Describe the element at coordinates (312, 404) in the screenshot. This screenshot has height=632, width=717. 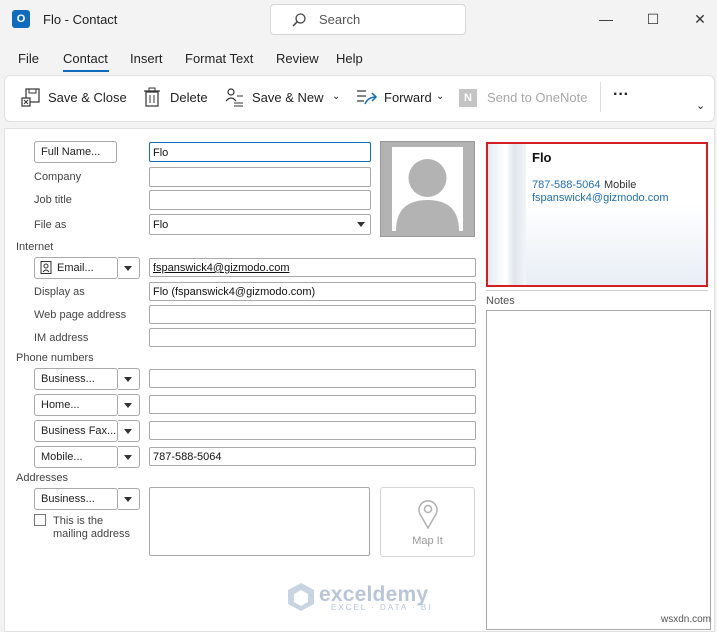
I see `home-phone-input` at that location.